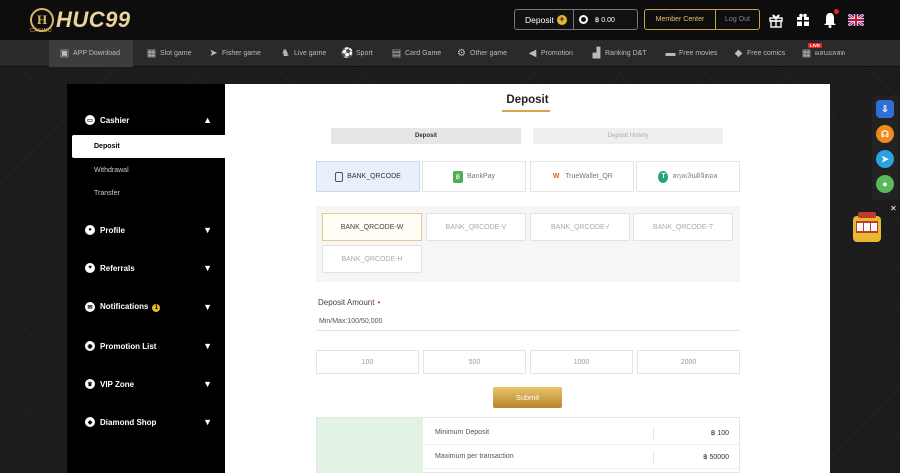  What do you see at coordinates (462, 432) in the screenshot?
I see `info-key: Minimum Deposit` at bounding box center [462, 432].